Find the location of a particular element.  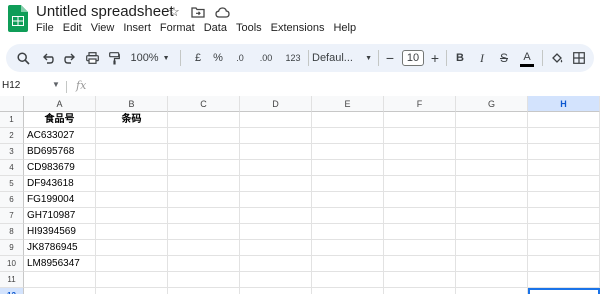

cell-d1 is located at coordinates (276, 120).